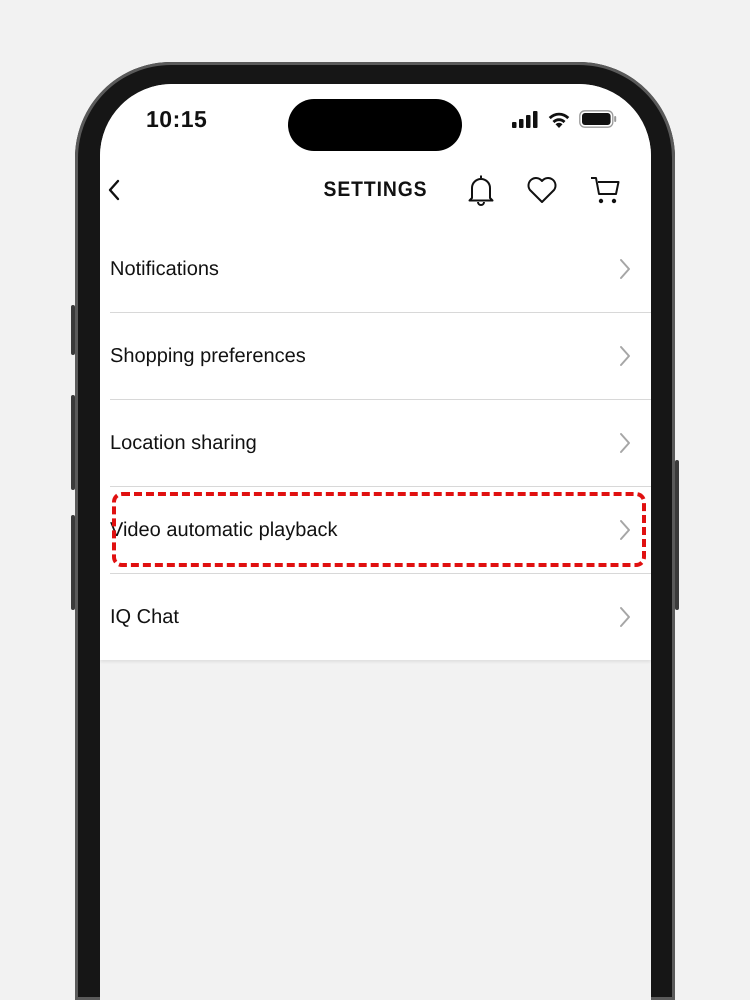 The image size is (750, 1000). Describe the element at coordinates (598, 119) in the screenshot. I see `battery-icon` at that location.